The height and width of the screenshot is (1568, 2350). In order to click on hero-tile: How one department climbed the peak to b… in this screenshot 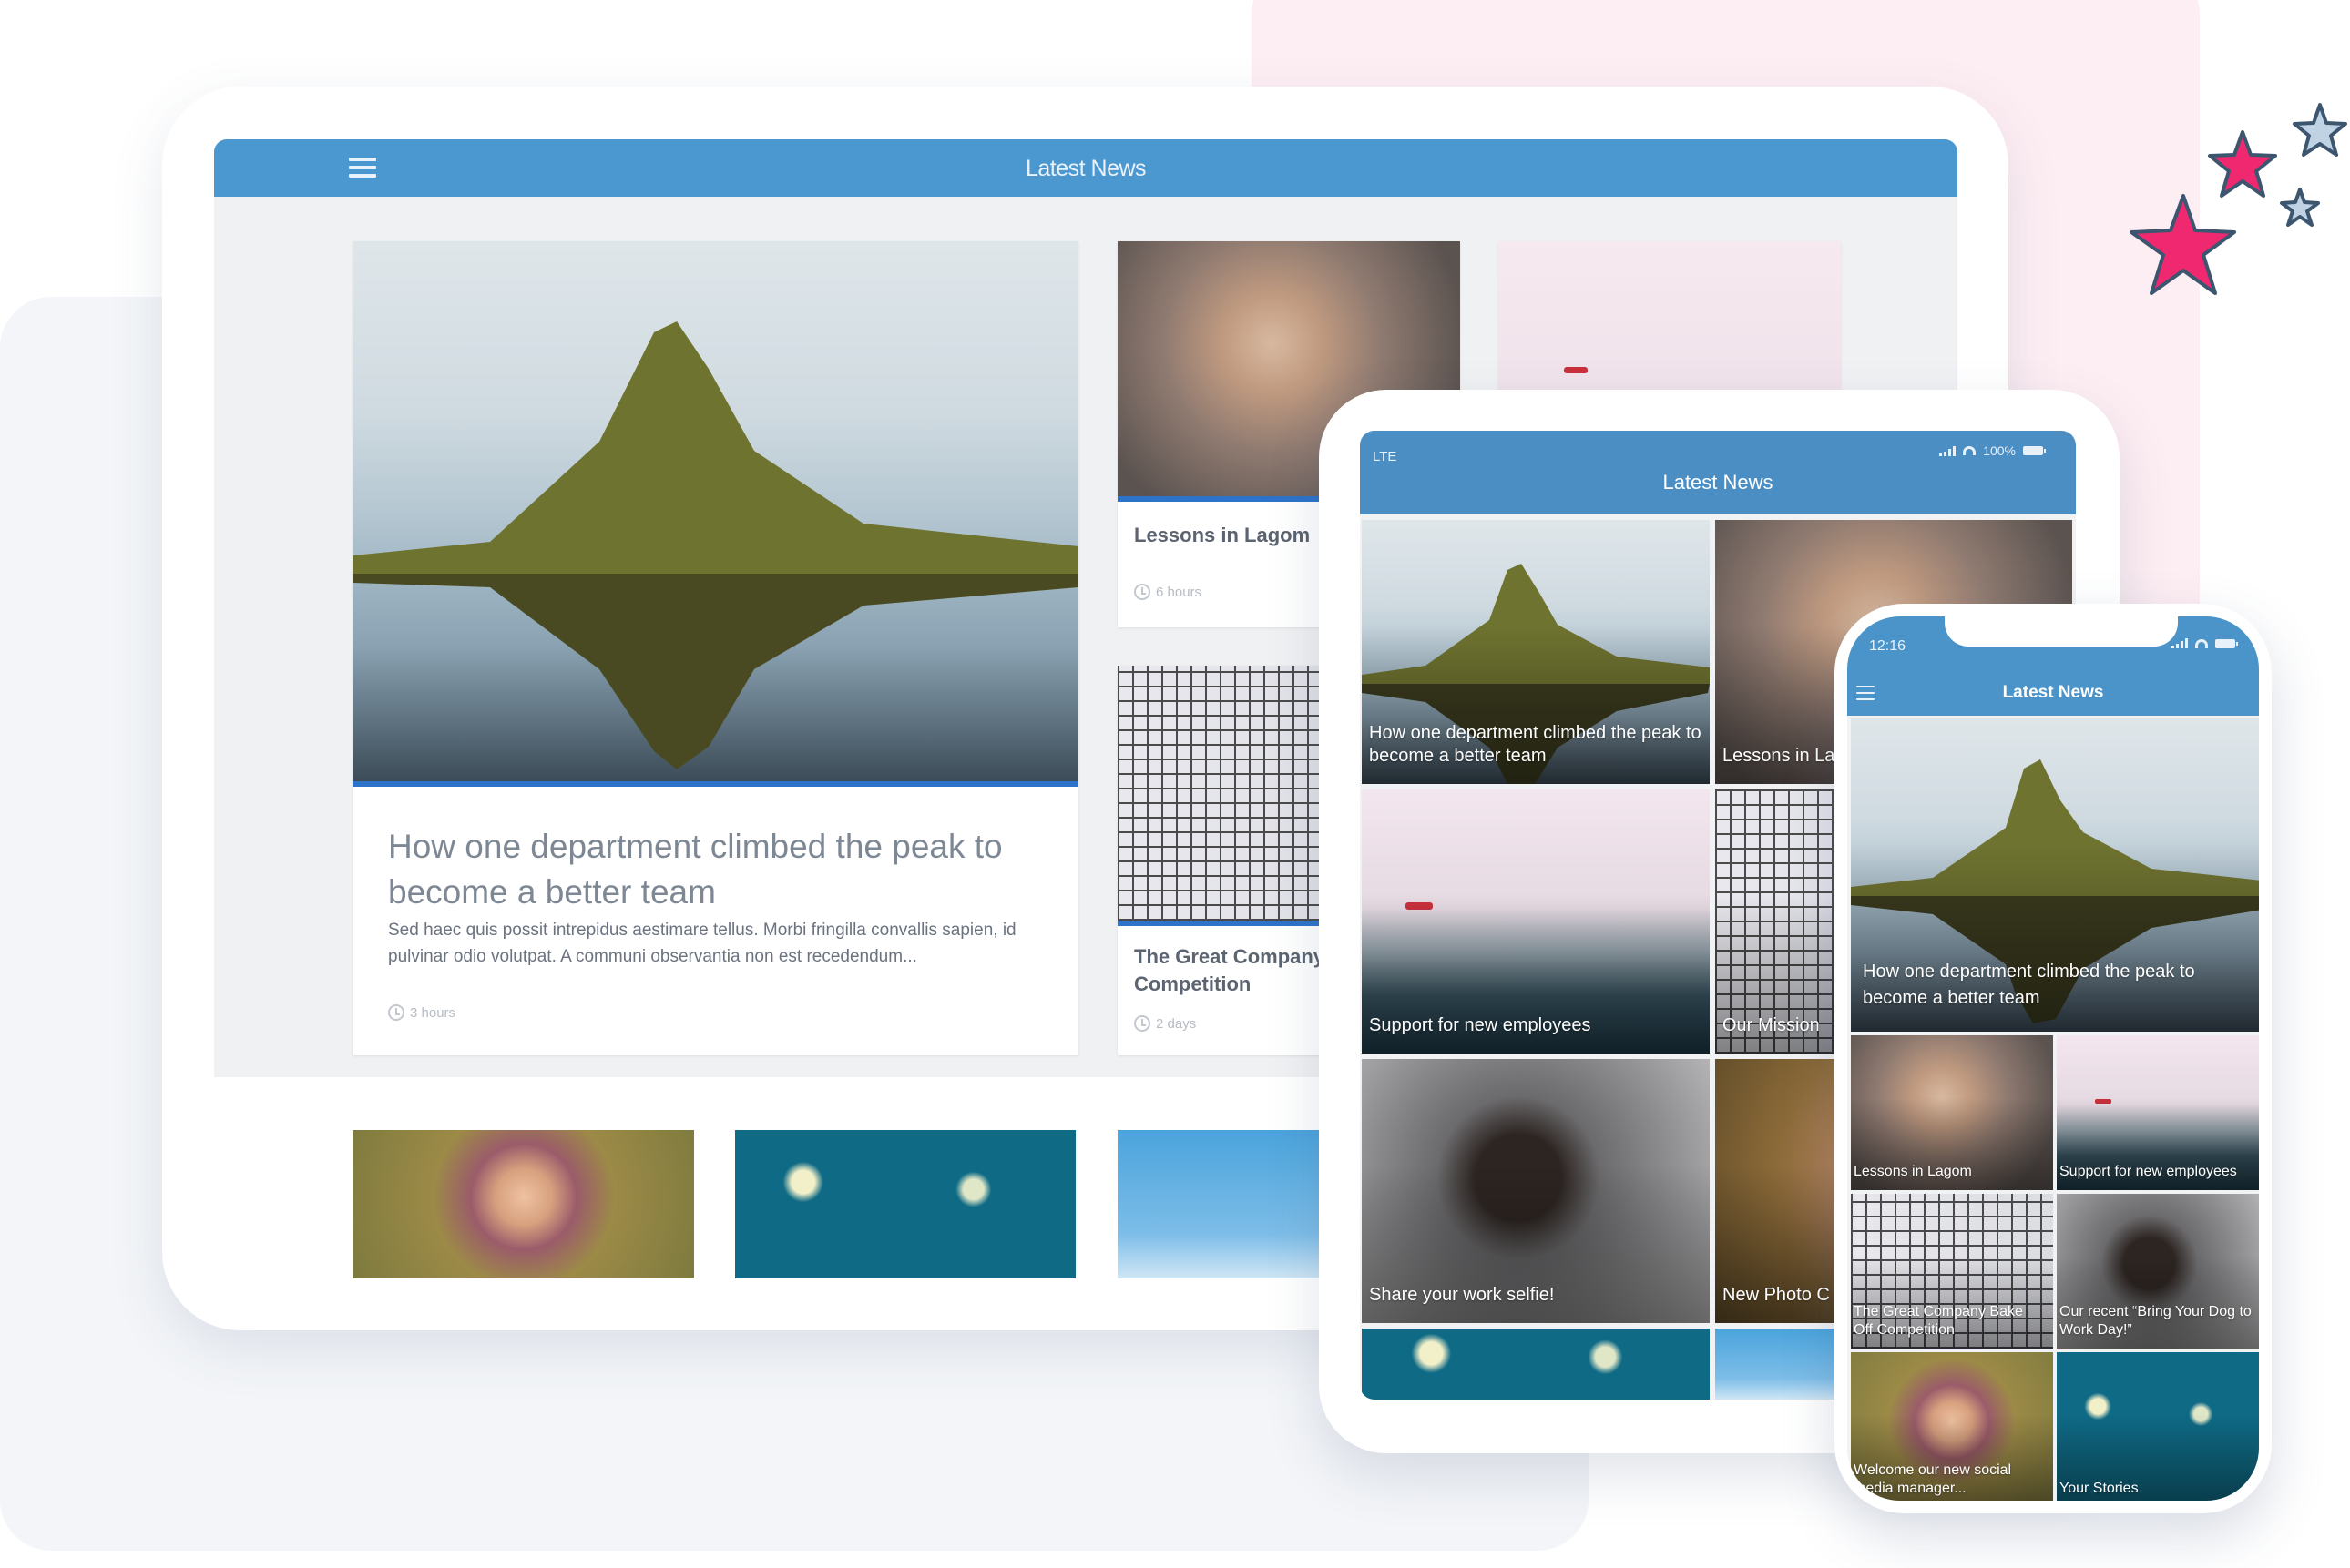, I will do `click(2055, 875)`.